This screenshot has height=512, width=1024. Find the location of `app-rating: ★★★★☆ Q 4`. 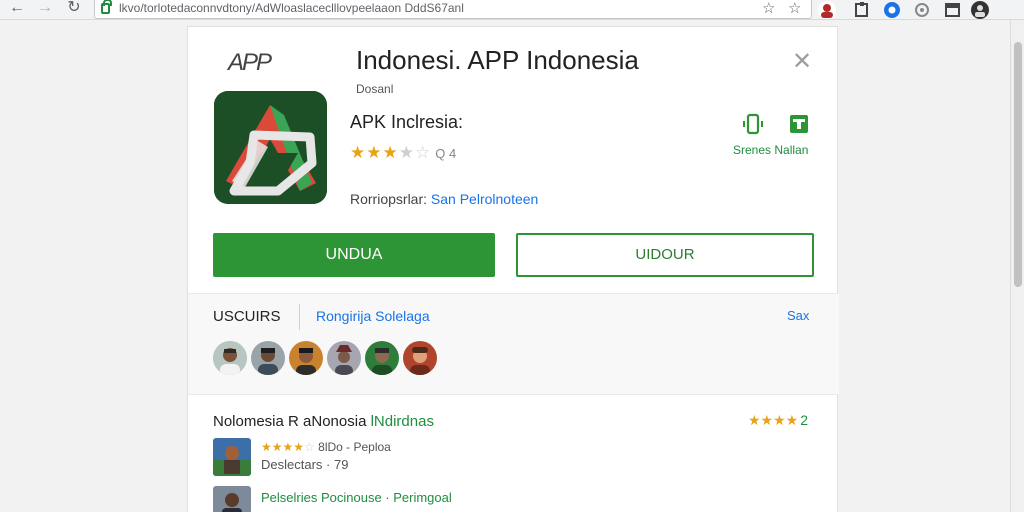

app-rating: ★★★★☆ Q 4 is located at coordinates (403, 153).